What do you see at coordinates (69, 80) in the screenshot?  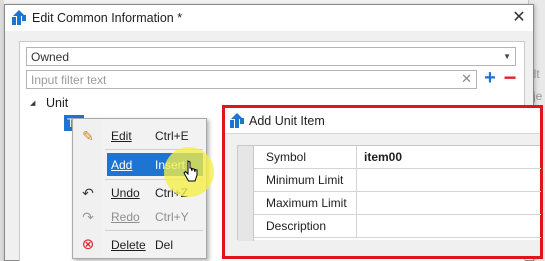 I see `filter-placeholder: Input filter text` at bounding box center [69, 80].